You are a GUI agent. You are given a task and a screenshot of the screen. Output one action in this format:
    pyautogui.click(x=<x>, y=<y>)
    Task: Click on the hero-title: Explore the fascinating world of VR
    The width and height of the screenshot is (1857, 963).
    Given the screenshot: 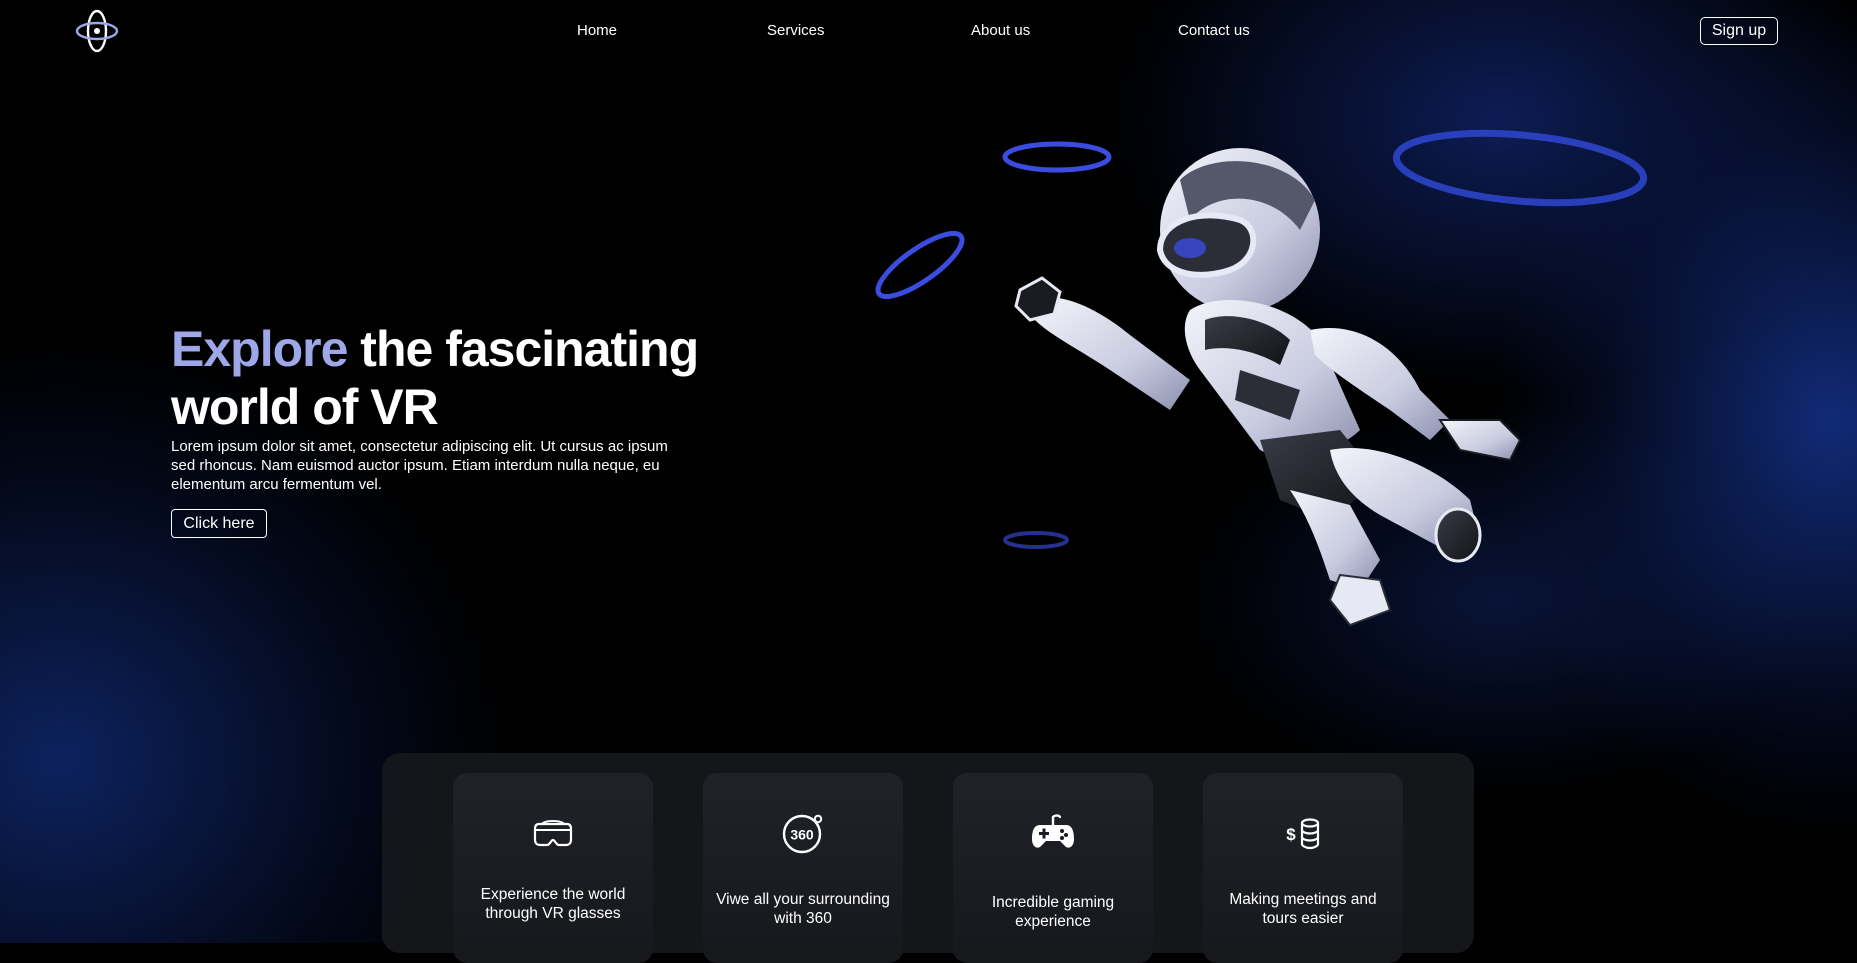 What is the action you would take?
    pyautogui.click(x=436, y=378)
    